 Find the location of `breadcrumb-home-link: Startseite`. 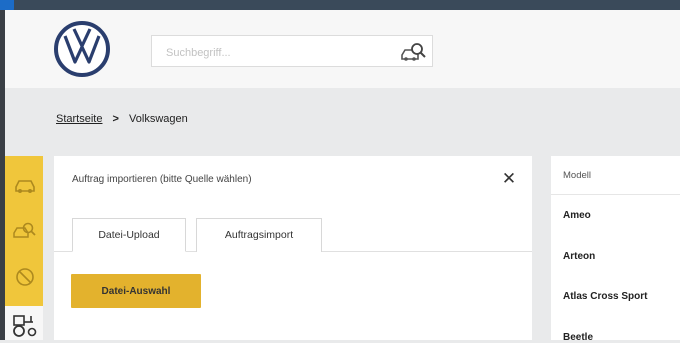

breadcrumb-home-link: Startseite is located at coordinates (79, 119).